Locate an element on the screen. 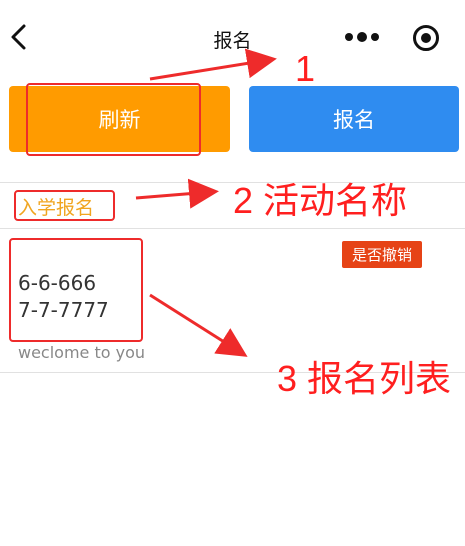 The width and height of the screenshot is (465, 546). annotation-label-2: 2 活动名称 is located at coordinates (320, 200).